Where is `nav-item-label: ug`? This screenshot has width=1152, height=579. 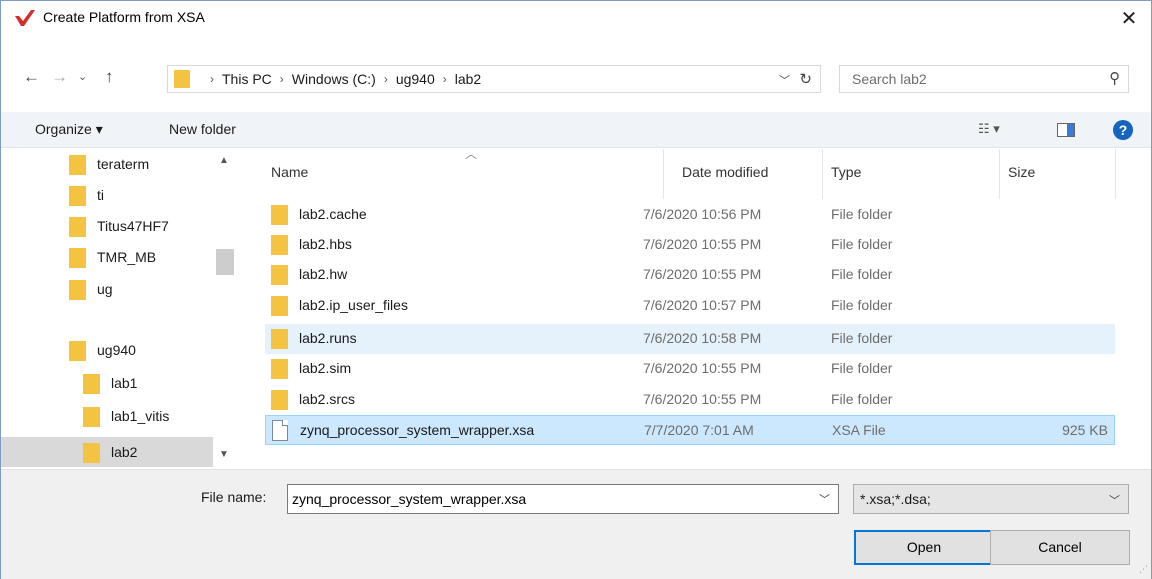
nav-item-label: ug is located at coordinates (105, 289).